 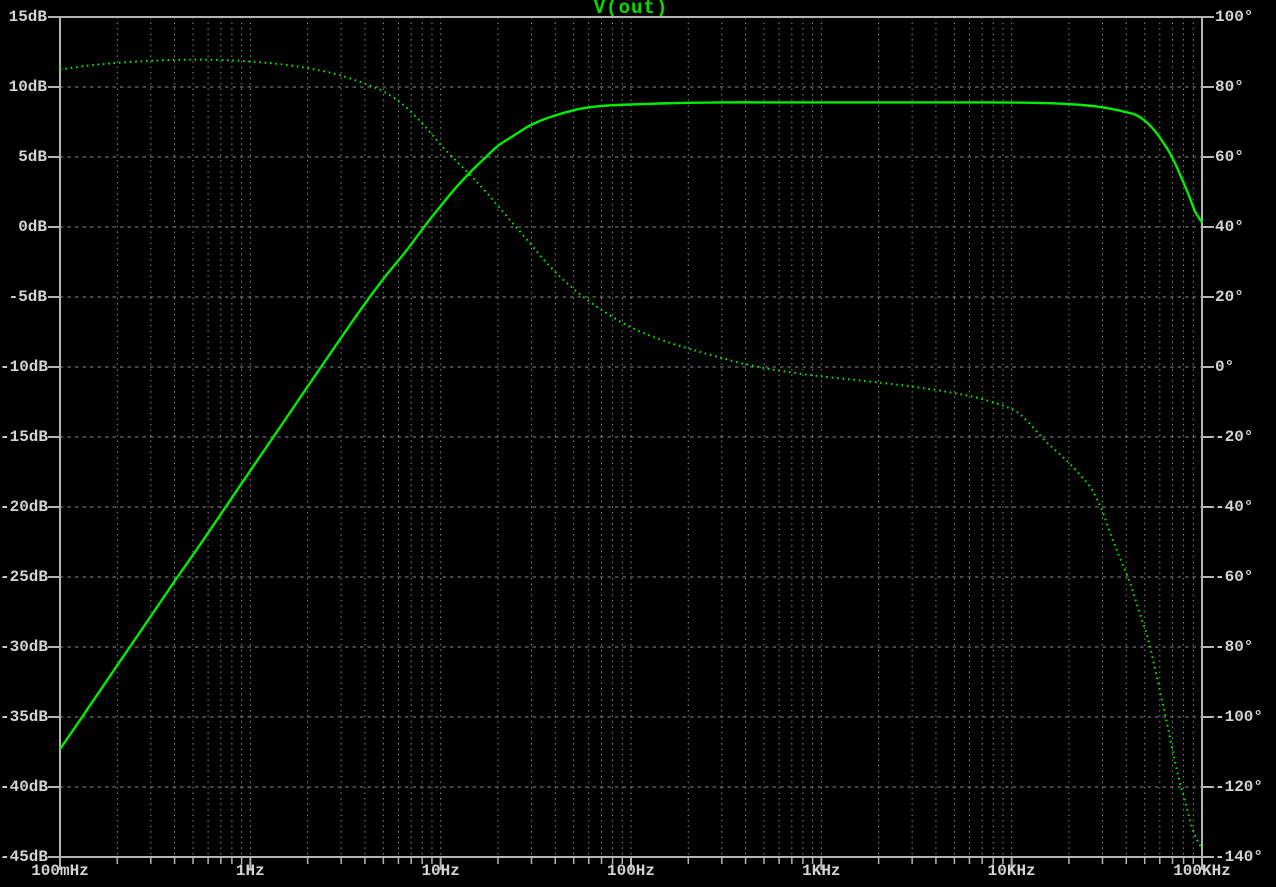 I want to click on y-left-tick-label: -5dB, so click(x=27, y=297).